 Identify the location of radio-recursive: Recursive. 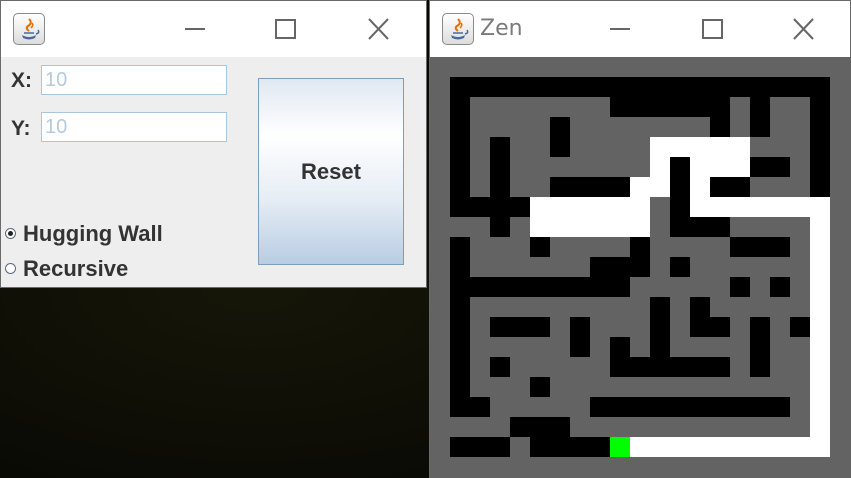
(100, 269).